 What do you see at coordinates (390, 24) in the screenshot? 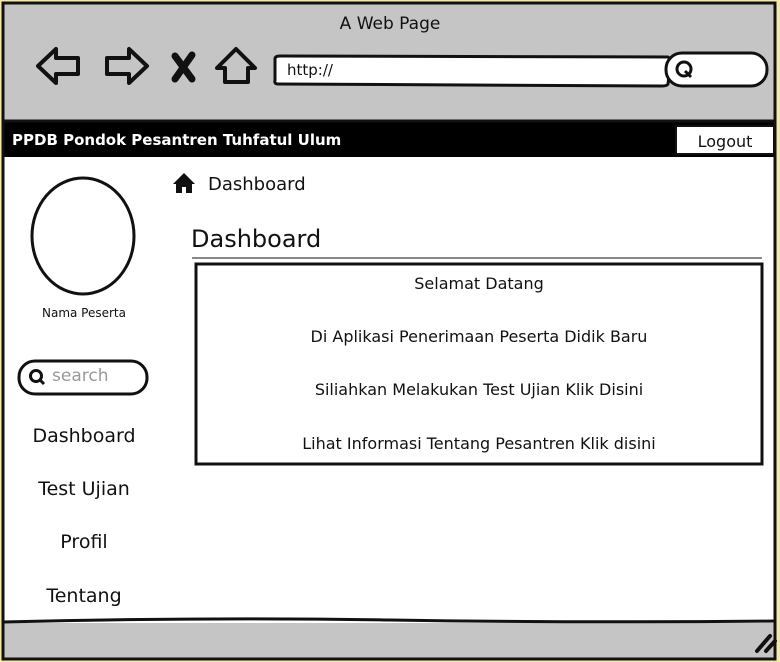
I see `browser-title: A Web Page` at bounding box center [390, 24].